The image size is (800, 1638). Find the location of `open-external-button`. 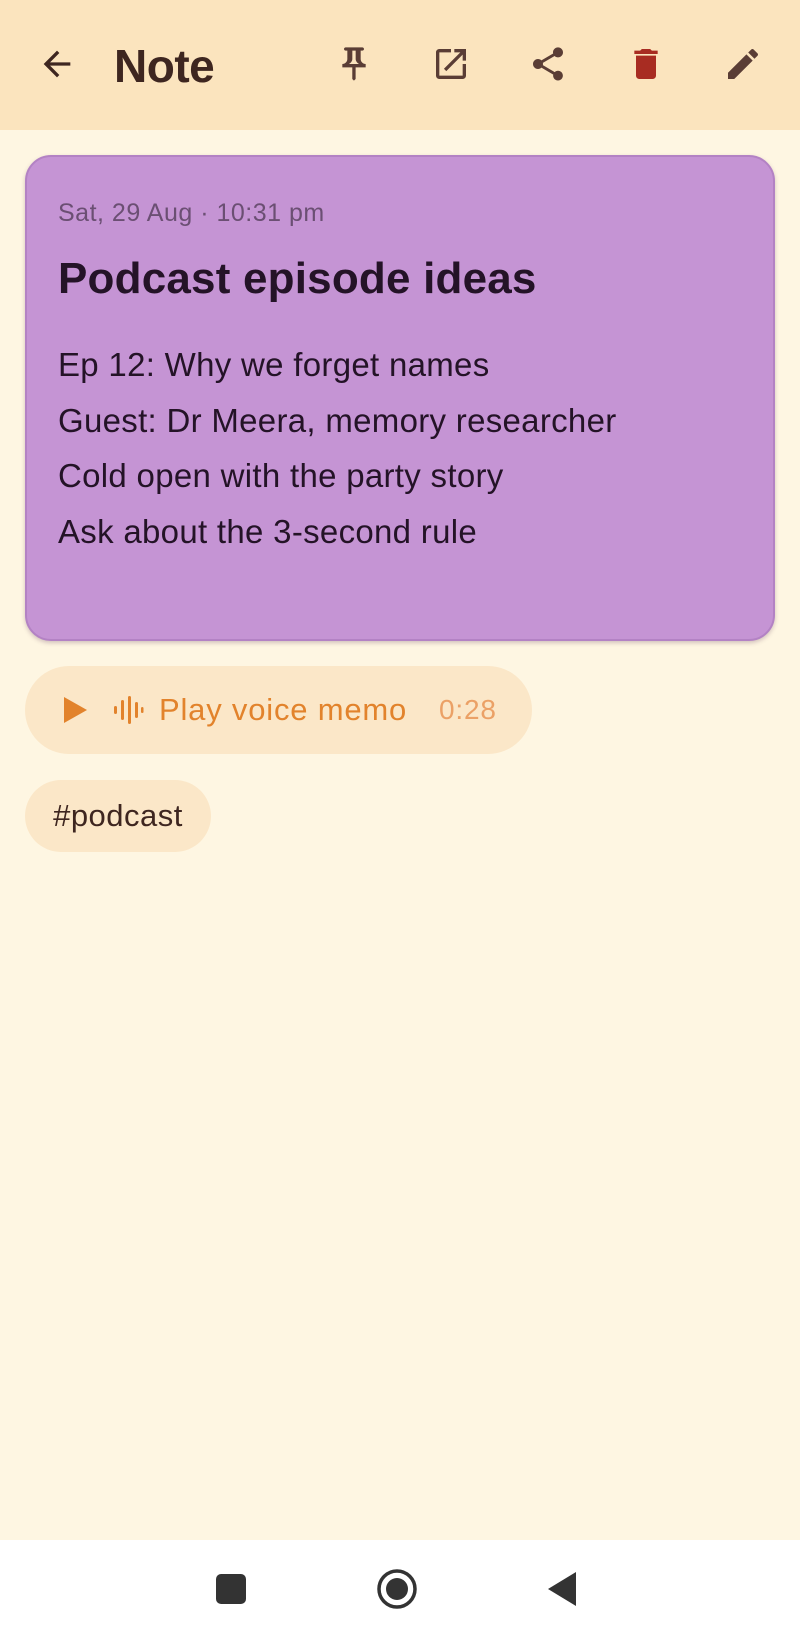

open-external-button is located at coordinates (451, 64).